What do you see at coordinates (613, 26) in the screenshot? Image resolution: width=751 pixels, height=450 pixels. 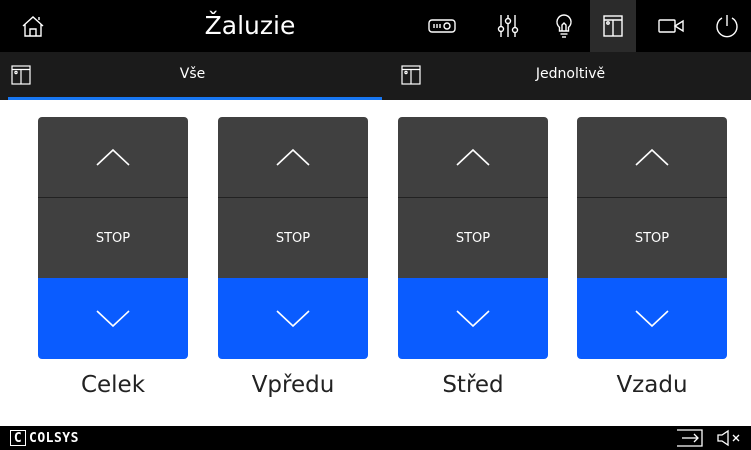 I see `blinds-icon` at bounding box center [613, 26].